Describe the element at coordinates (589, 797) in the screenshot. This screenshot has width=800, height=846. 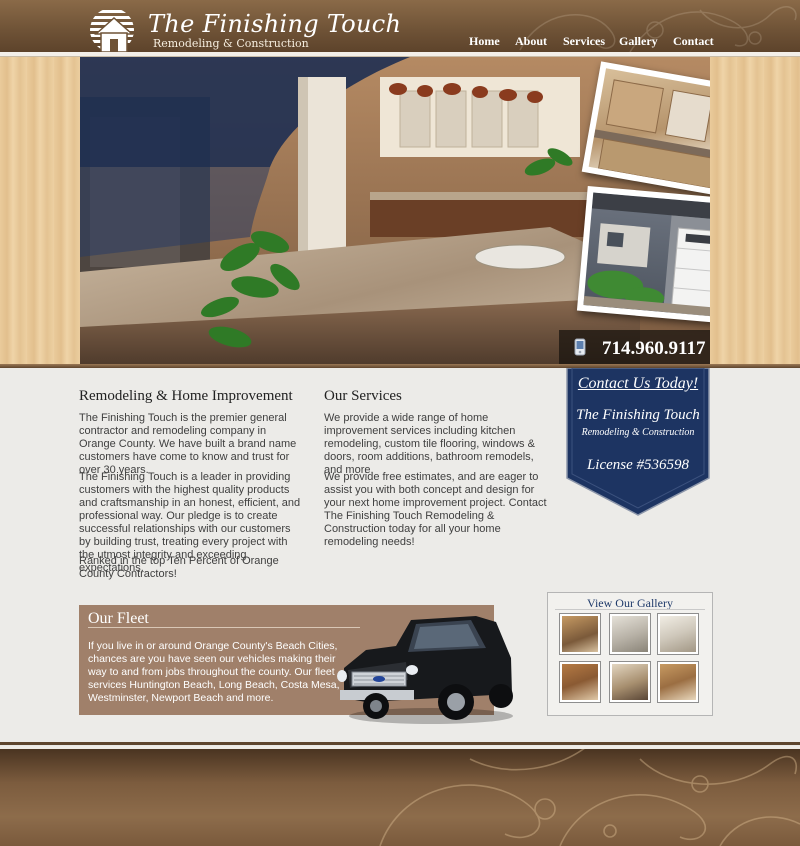
I see `footer-swirl-decoration` at that location.